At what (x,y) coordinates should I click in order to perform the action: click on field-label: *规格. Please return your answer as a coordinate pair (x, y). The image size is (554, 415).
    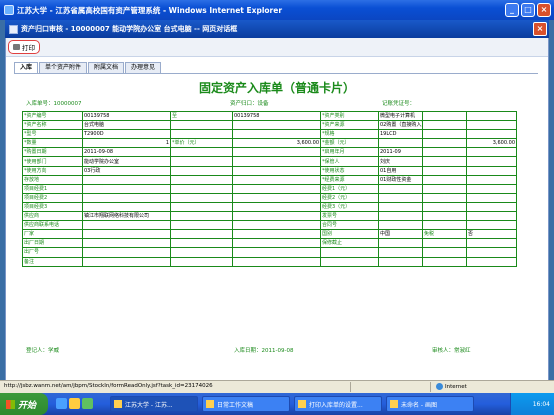
    Looking at the image, I should click on (349, 134).